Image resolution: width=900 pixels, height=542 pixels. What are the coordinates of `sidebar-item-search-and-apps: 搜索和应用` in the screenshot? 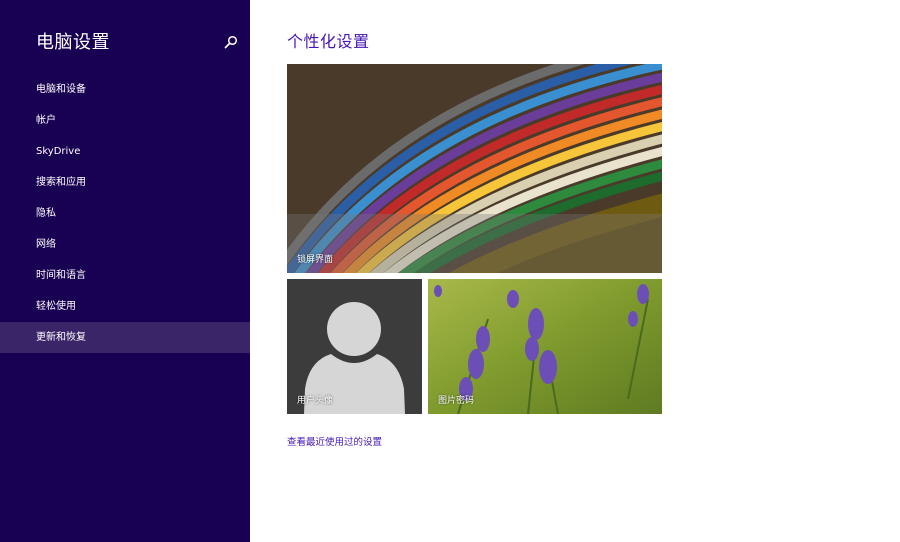 It's located at (125, 182).